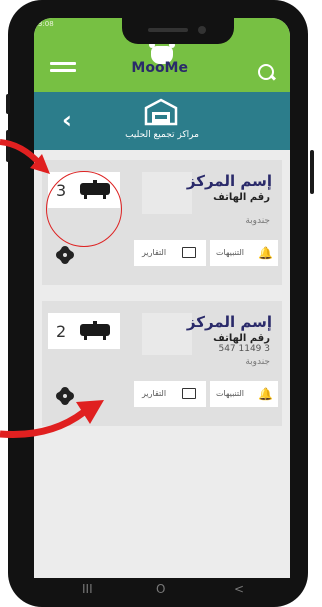 The height and width of the screenshot is (607, 322). Describe the element at coordinates (239, 589) in the screenshot. I see `nav-back-button: <` at that location.